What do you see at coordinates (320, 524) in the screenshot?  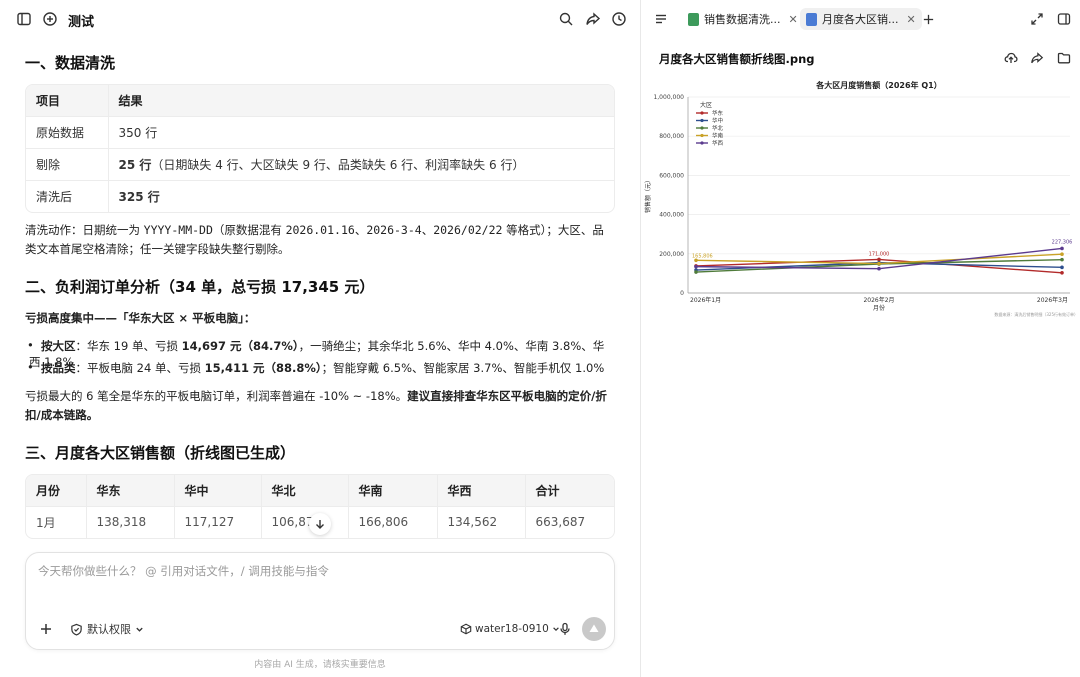 I see `scroll-down-button` at bounding box center [320, 524].